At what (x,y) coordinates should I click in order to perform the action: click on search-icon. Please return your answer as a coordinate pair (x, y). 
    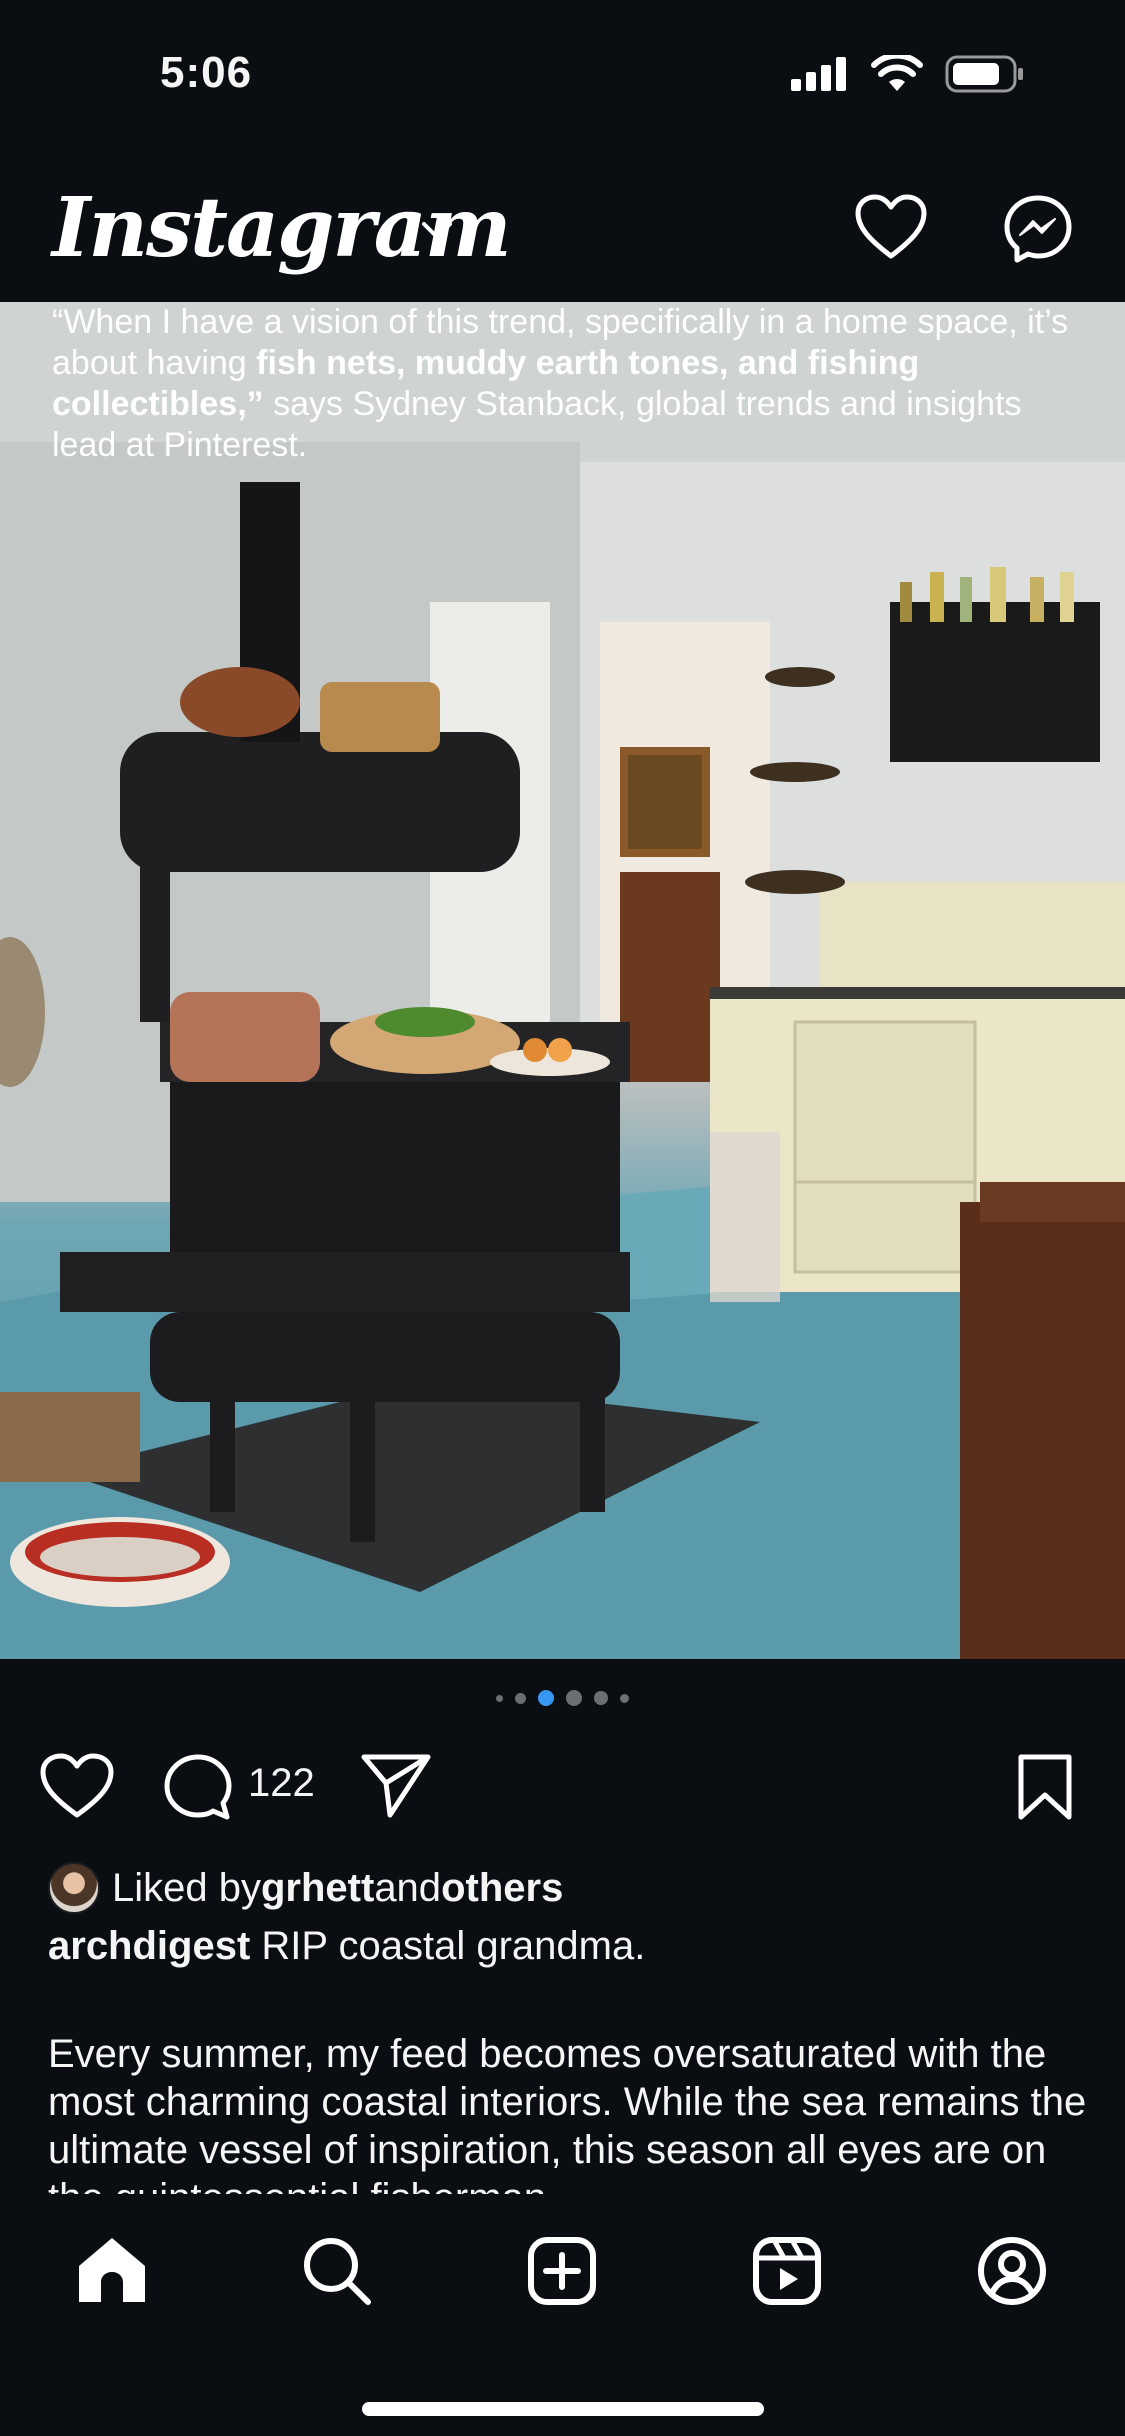
    Looking at the image, I should click on (337, 2271).